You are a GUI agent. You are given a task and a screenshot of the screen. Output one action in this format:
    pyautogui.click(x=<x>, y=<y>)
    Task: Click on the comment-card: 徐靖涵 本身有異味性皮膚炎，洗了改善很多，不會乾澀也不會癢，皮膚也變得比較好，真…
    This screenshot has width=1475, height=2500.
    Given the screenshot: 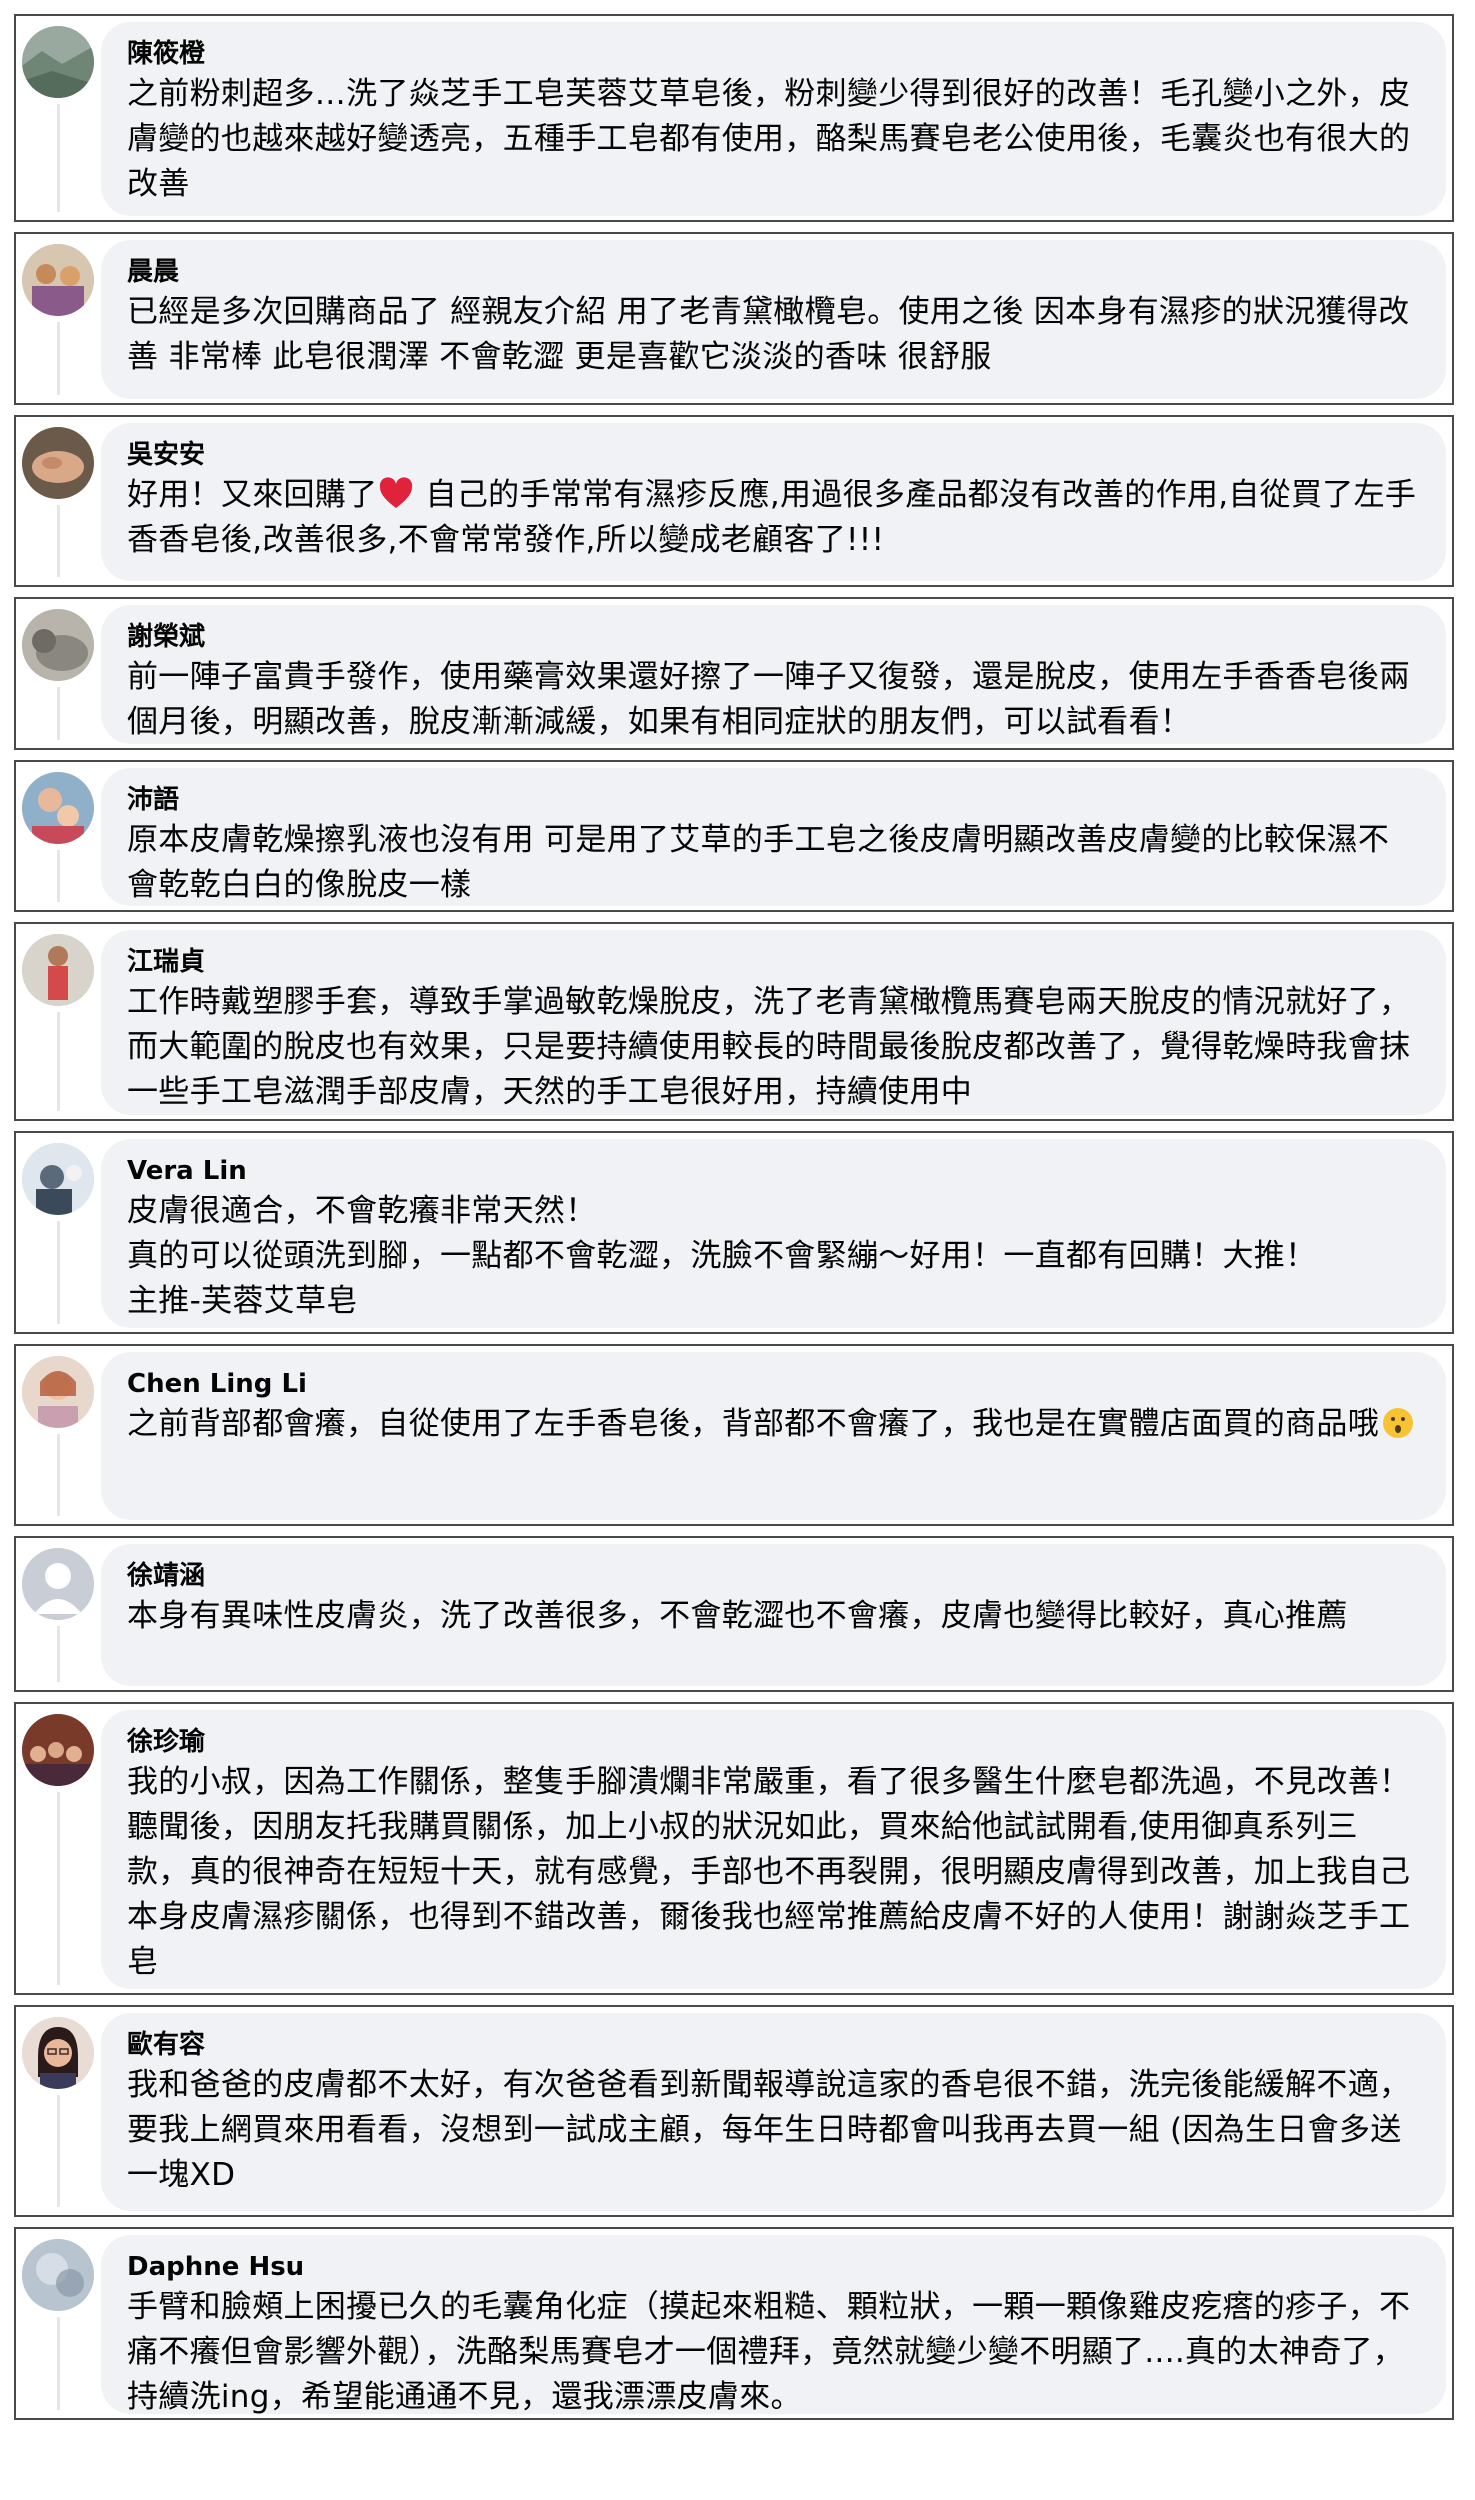 What is the action you would take?
    pyautogui.click(x=734, y=1614)
    